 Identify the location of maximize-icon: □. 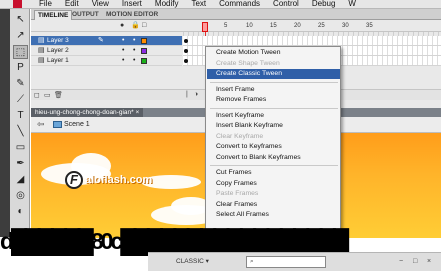
(415, 261).